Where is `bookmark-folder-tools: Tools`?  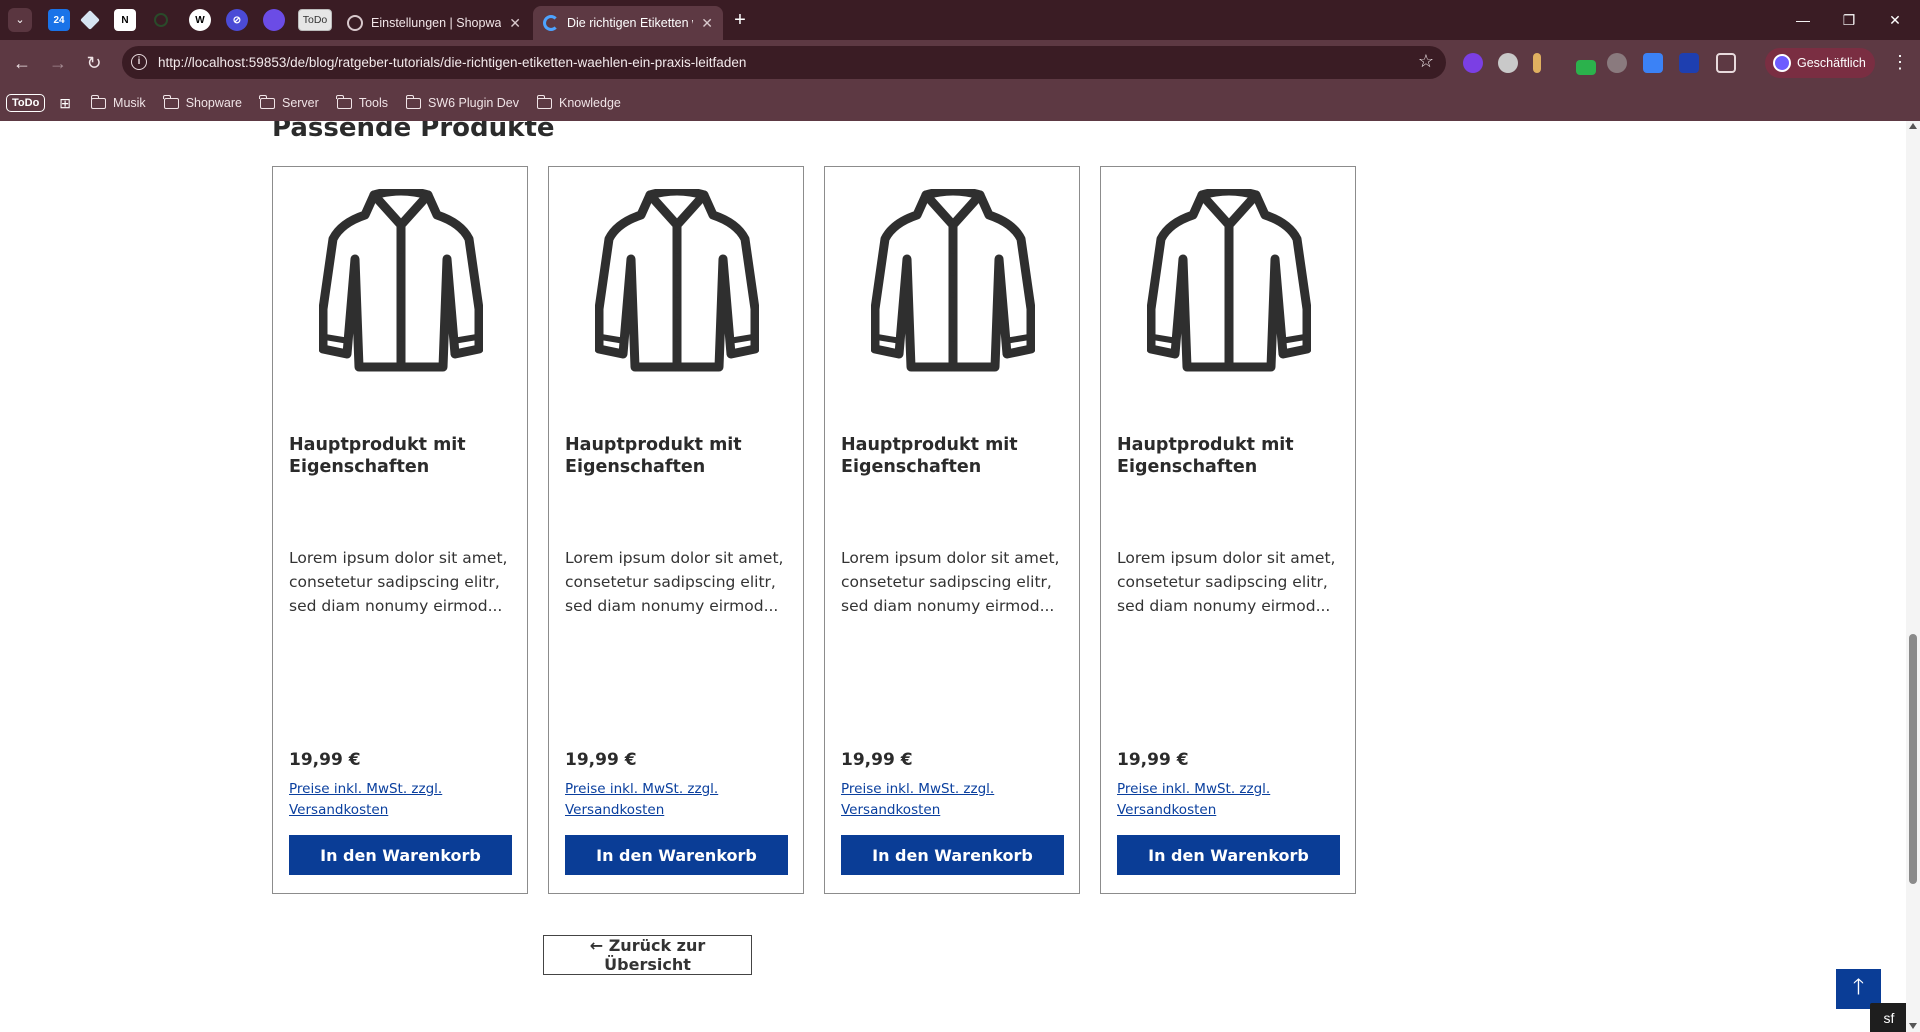 bookmark-folder-tools: Tools is located at coordinates (362, 102).